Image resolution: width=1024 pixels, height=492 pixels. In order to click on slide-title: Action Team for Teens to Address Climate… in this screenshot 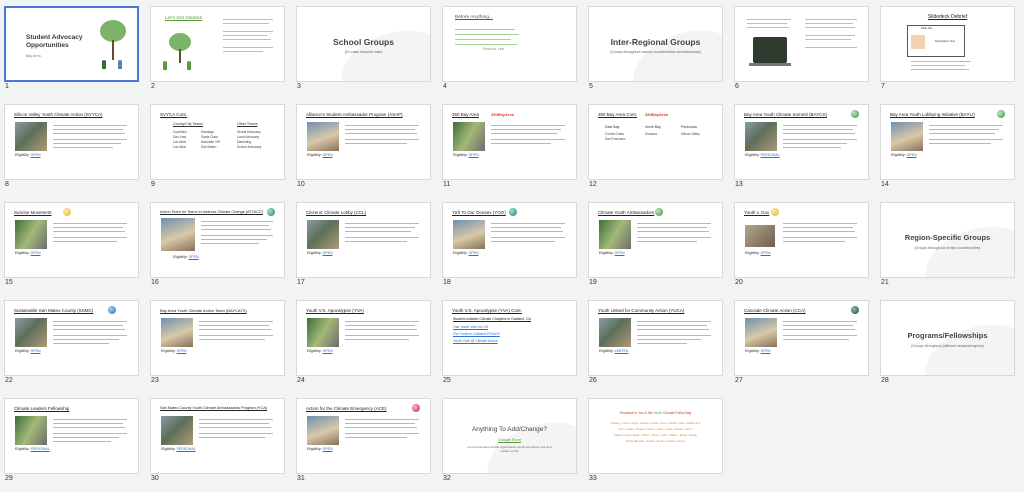, I will do `click(211, 212)`.